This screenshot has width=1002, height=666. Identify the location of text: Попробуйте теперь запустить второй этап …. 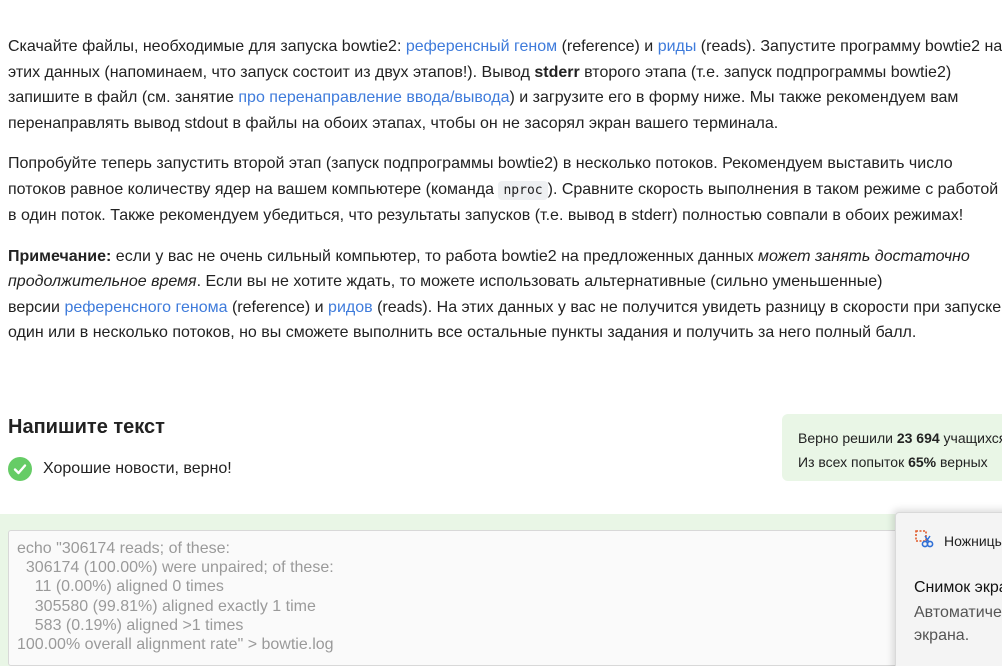
(480, 163).